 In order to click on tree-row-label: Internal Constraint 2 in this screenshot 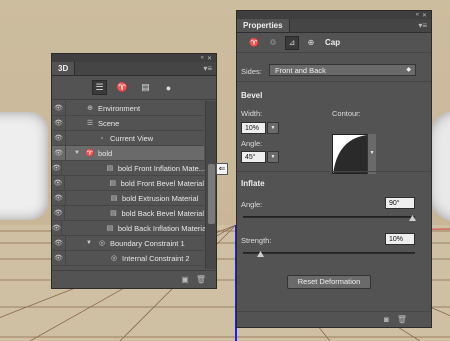, I will do `click(156, 258)`.